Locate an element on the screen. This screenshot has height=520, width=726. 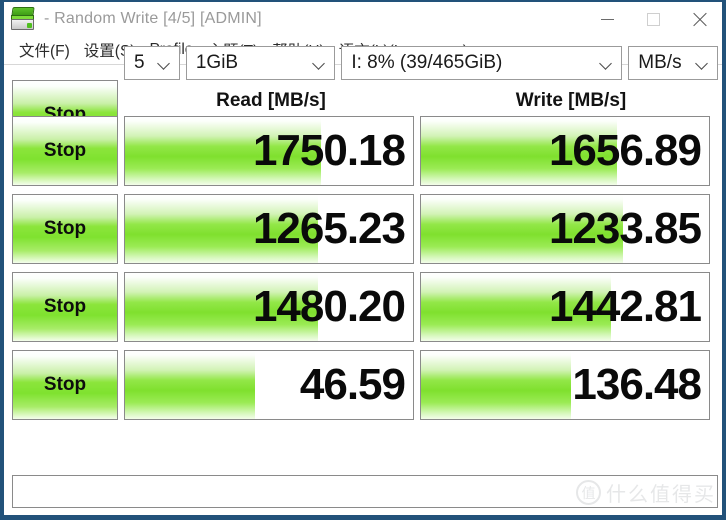
window-controls is located at coordinates (653, 19).